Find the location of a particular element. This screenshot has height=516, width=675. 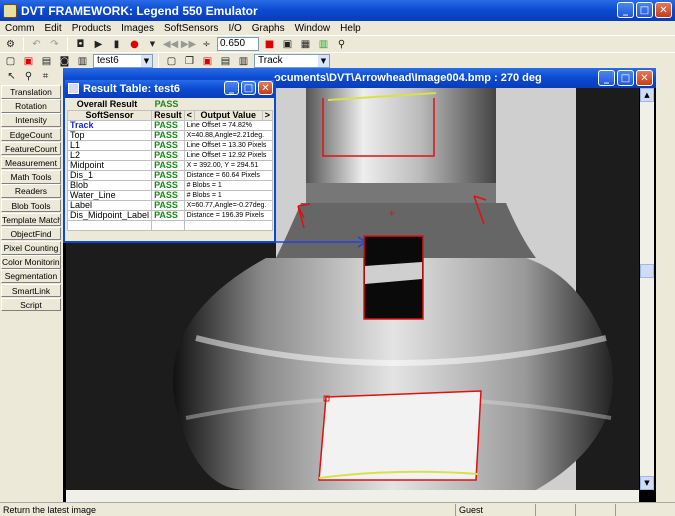

table-row: L2 PASS Line Offset = 12.92 Pixels is located at coordinates (170, 155).